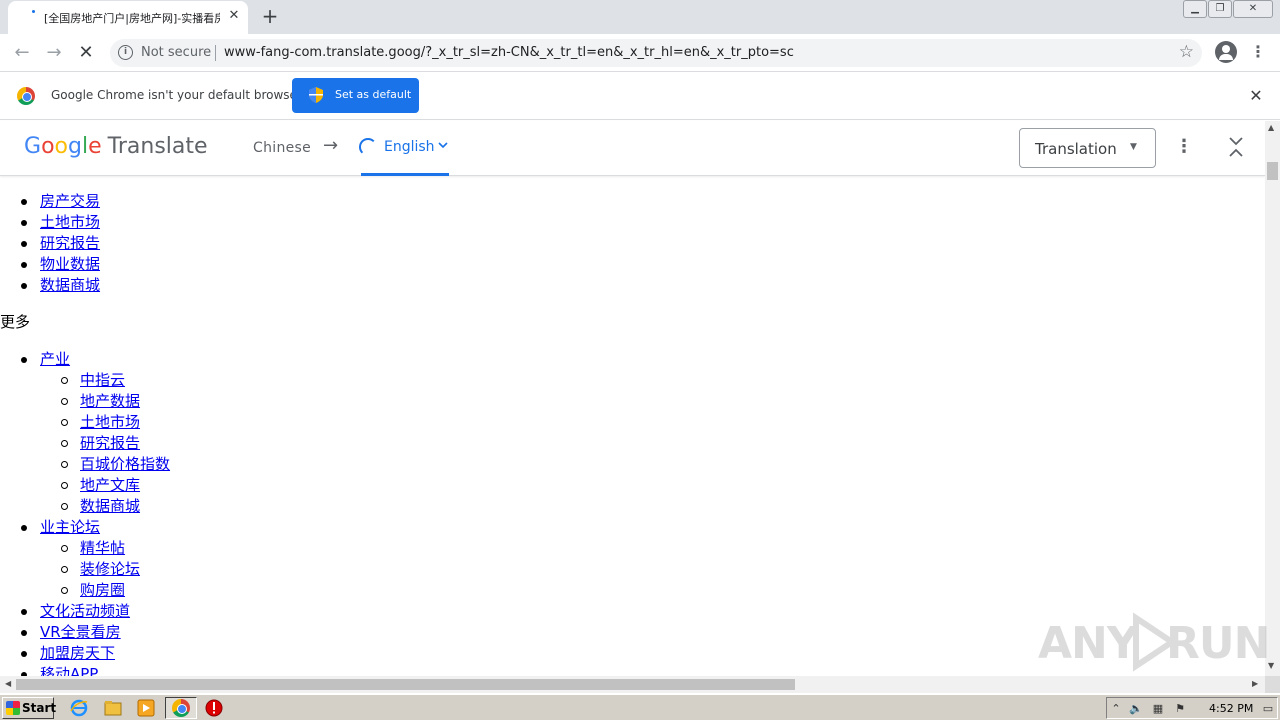 The width and height of the screenshot is (1280, 720). I want to click on sublist-item: 土地市场, so click(632, 422).